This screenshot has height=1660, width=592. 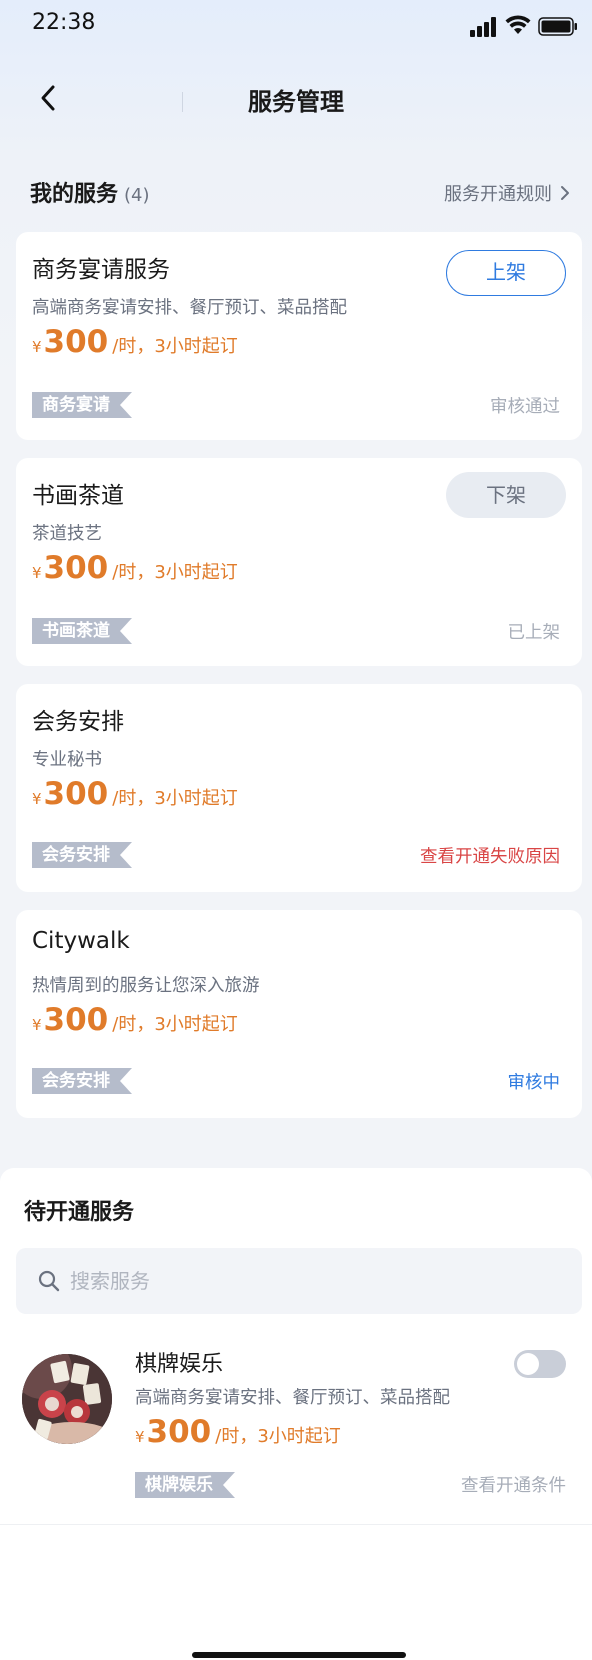 What do you see at coordinates (78, 496) in the screenshot?
I see `service-title: 书画茶道` at bounding box center [78, 496].